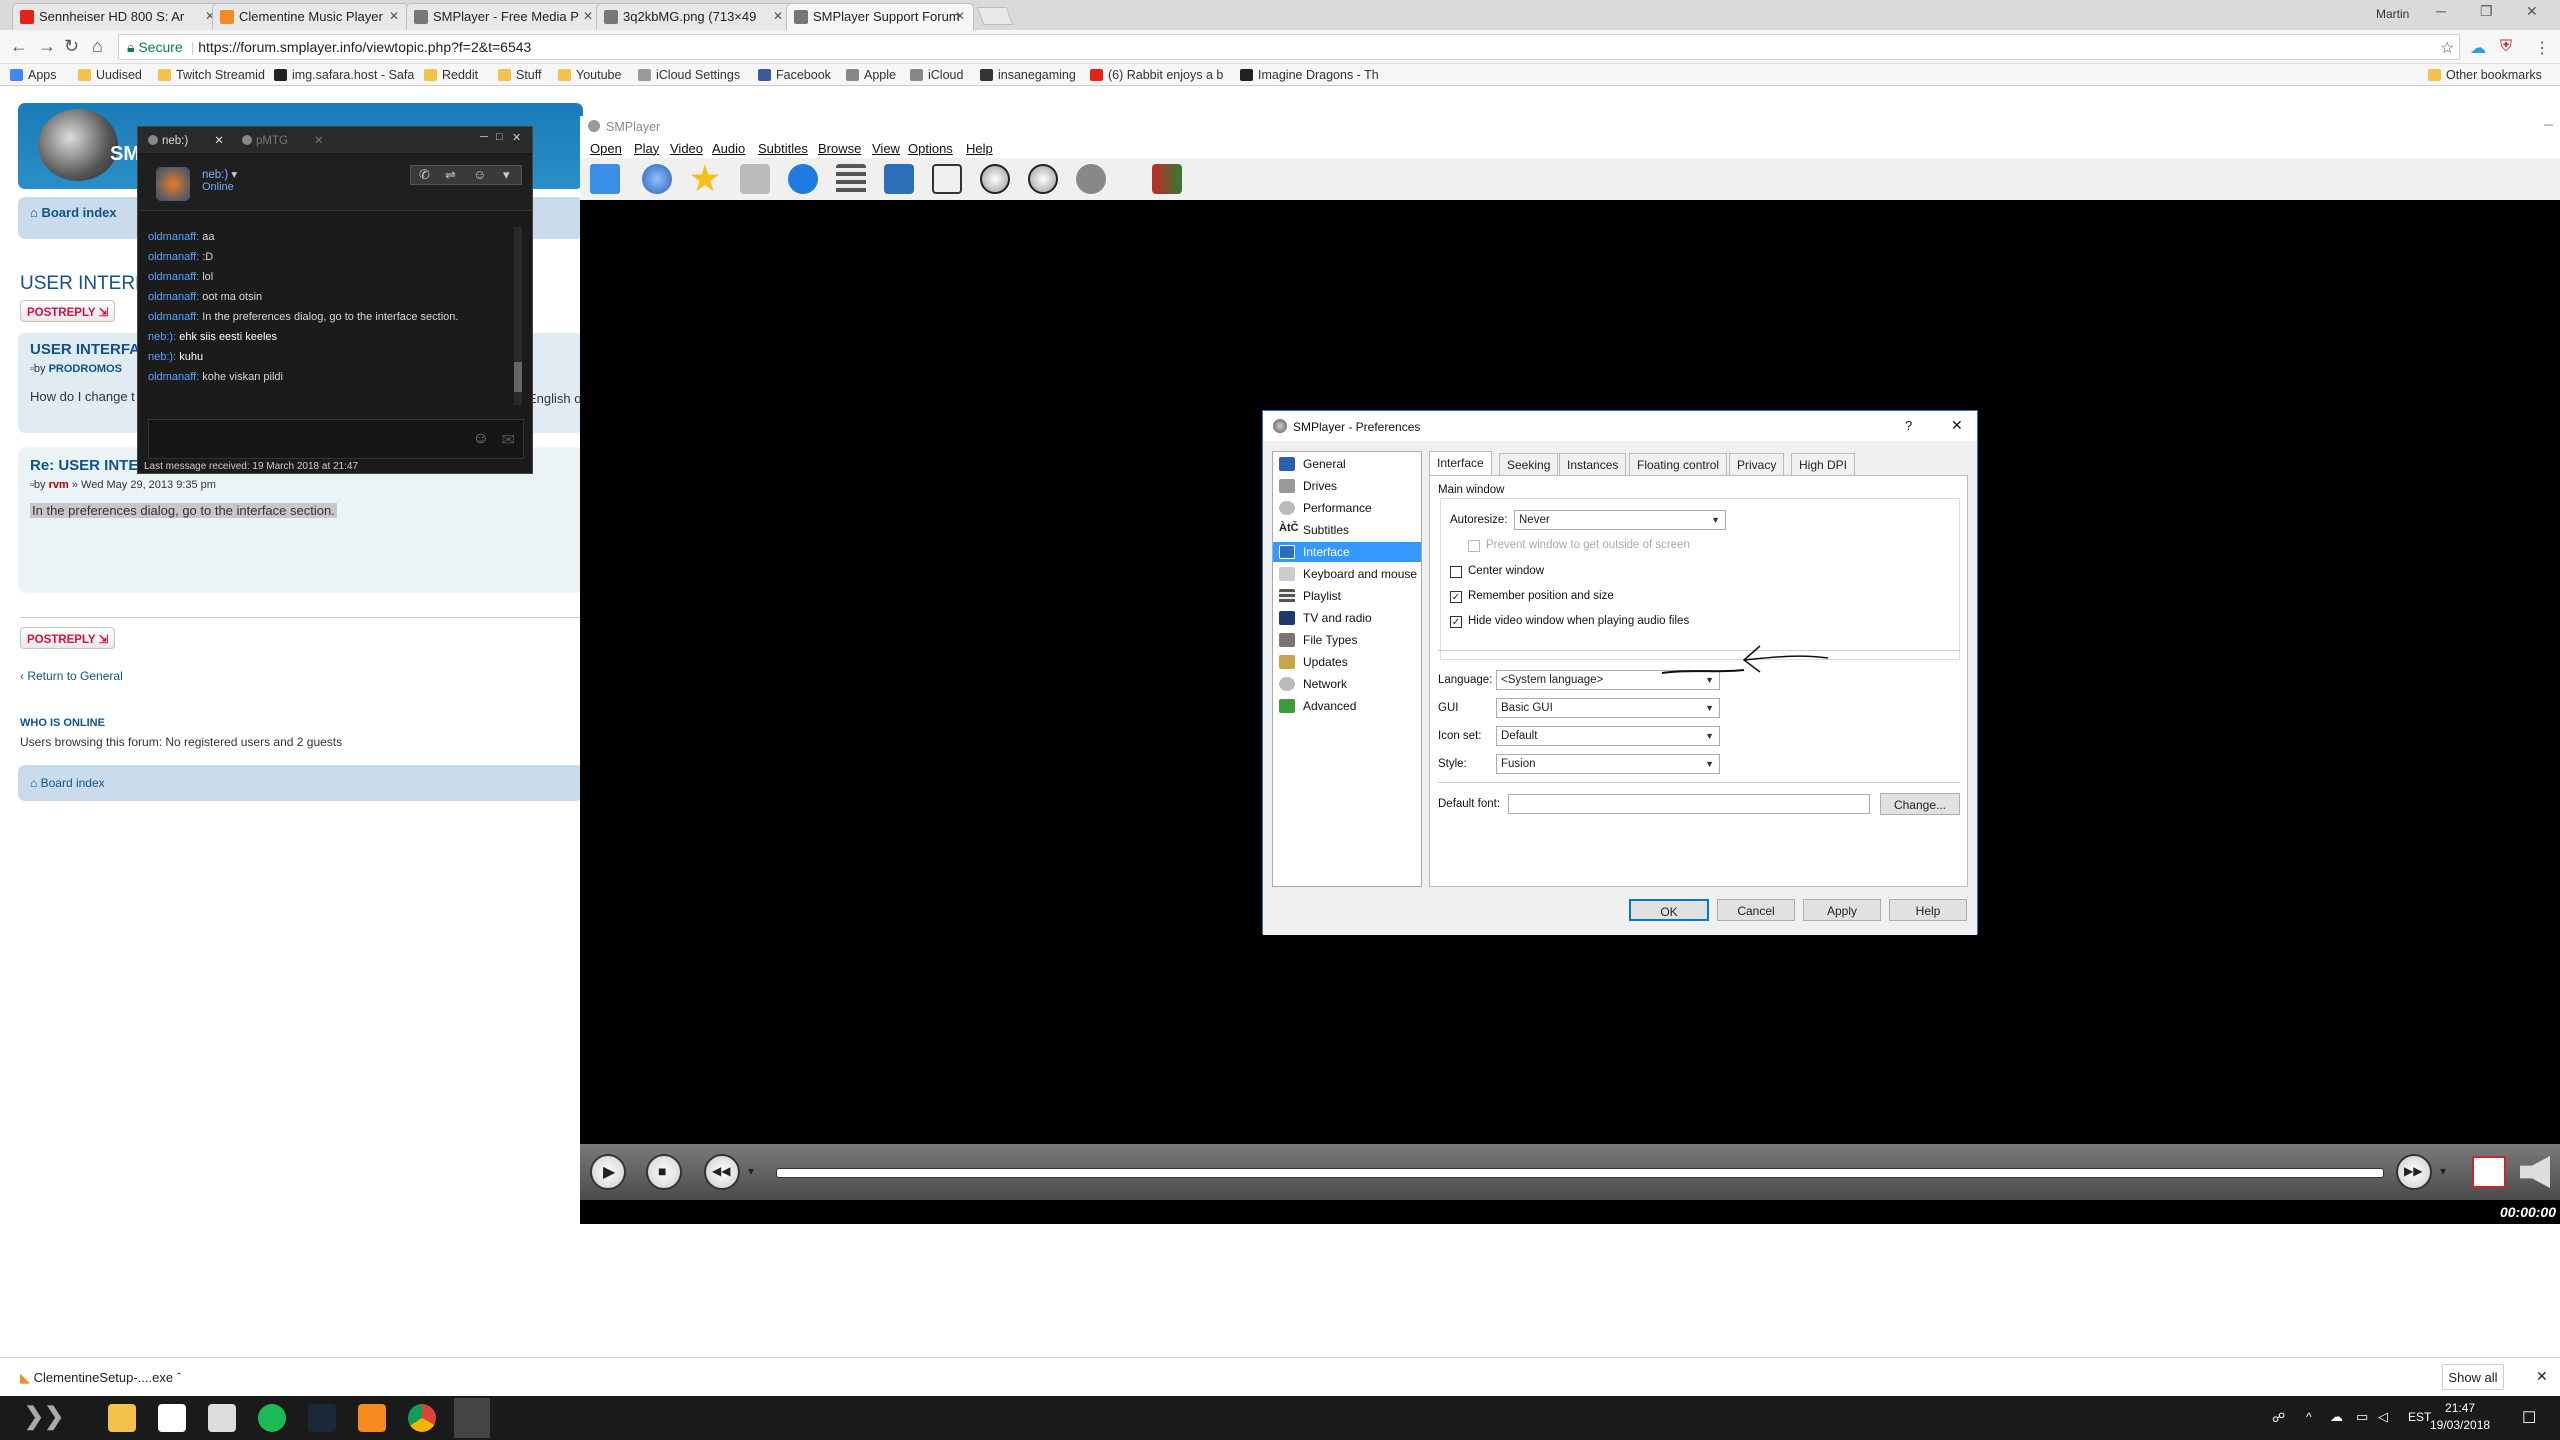 This screenshot has width=2560, height=1440. Describe the element at coordinates (284, 140) in the screenshot. I see `chat-tab: pMTG ✕` at that location.